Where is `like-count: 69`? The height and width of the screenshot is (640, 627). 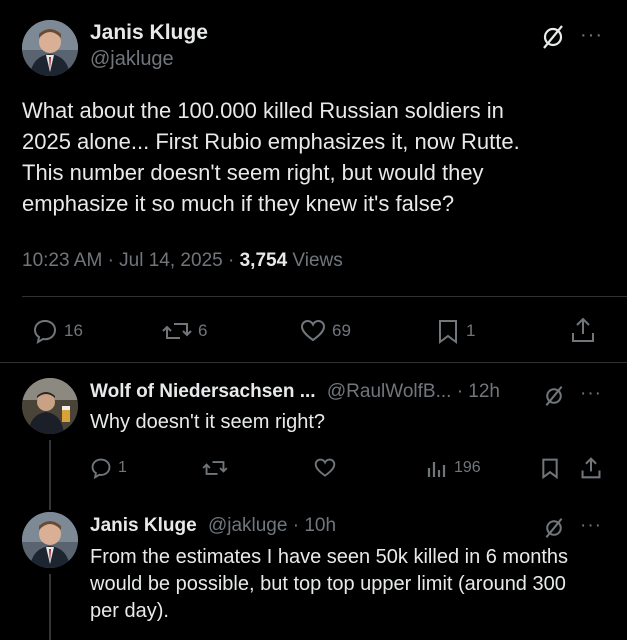 like-count: 69 is located at coordinates (341, 330).